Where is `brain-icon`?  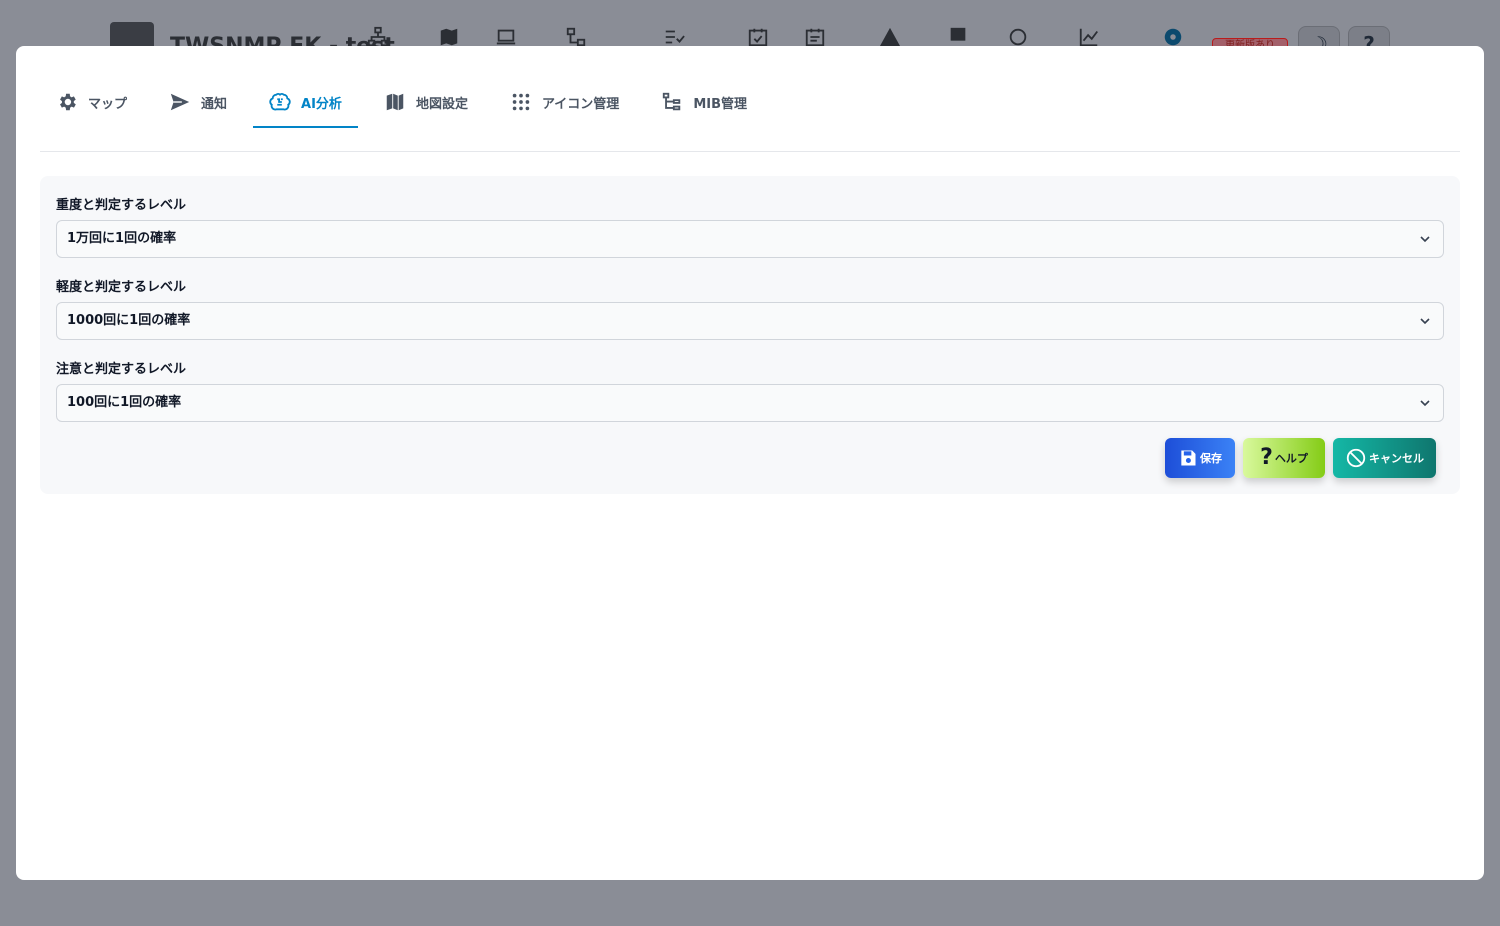
brain-icon is located at coordinates (280, 102).